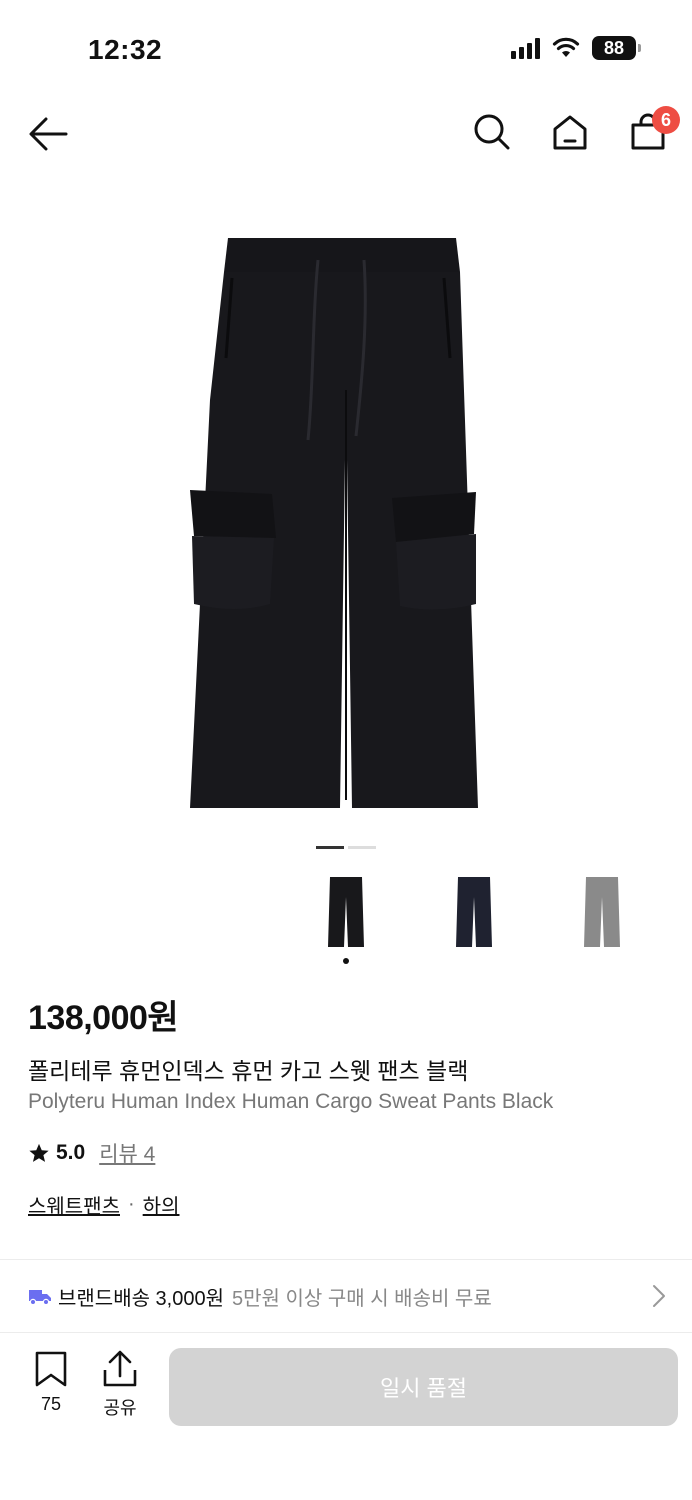  I want to click on arrow-left-icon, so click(48, 134).